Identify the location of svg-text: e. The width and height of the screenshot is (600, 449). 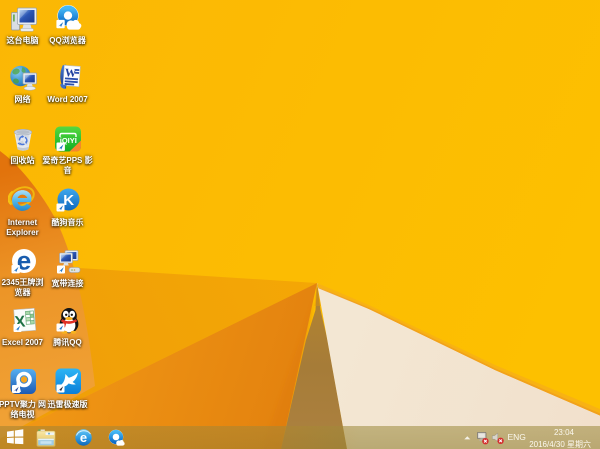
(82, 437).